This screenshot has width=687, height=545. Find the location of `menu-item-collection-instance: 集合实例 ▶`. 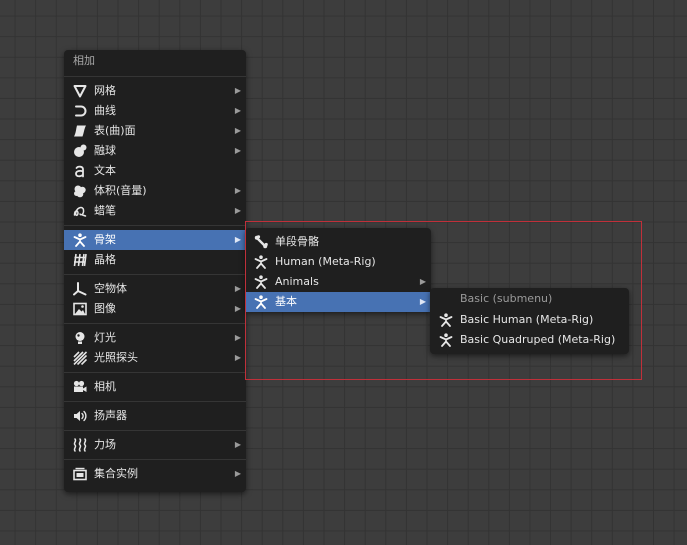

menu-item-collection-instance: 集合实例 ▶ is located at coordinates (155, 474).